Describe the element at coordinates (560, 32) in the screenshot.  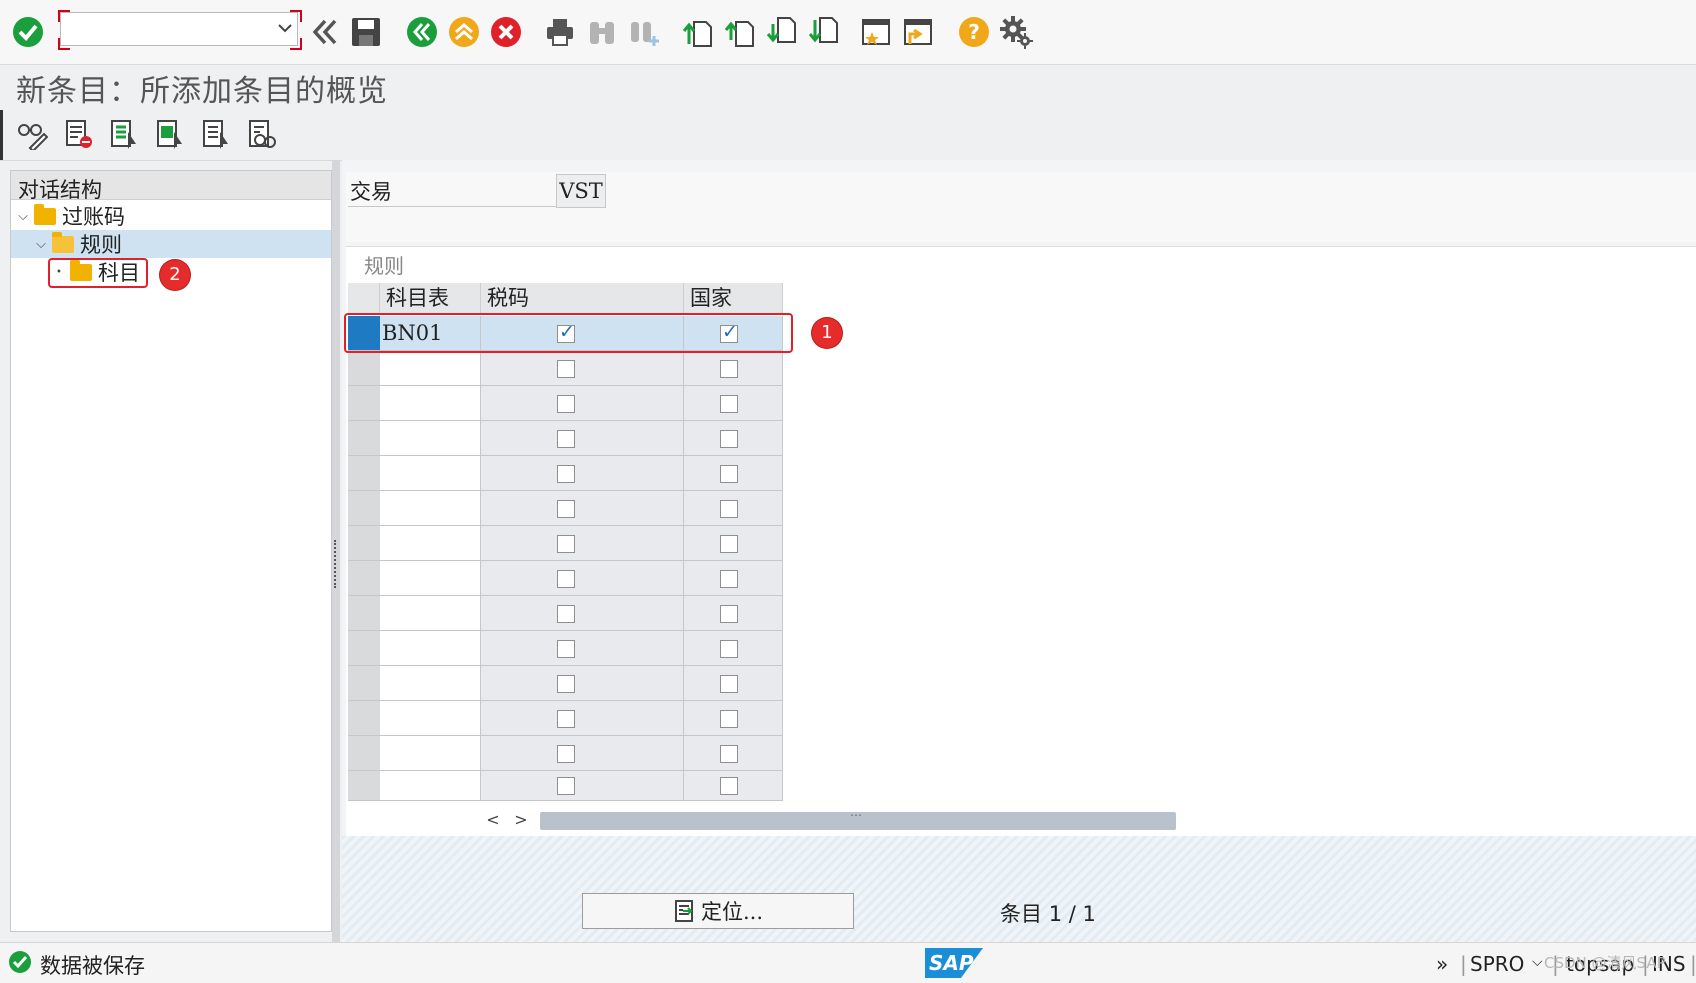
I see `print-icon` at that location.